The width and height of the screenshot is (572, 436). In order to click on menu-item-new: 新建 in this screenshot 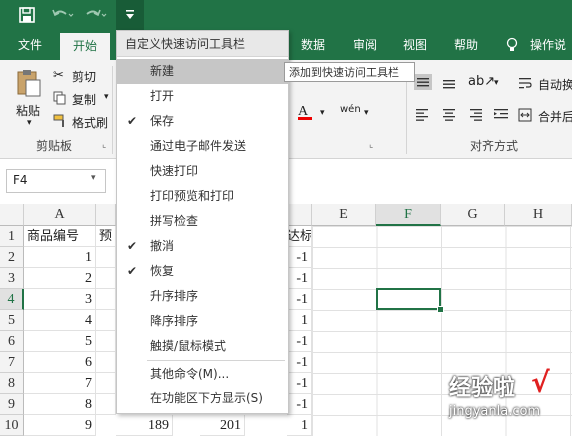, I will do `click(202, 71)`.